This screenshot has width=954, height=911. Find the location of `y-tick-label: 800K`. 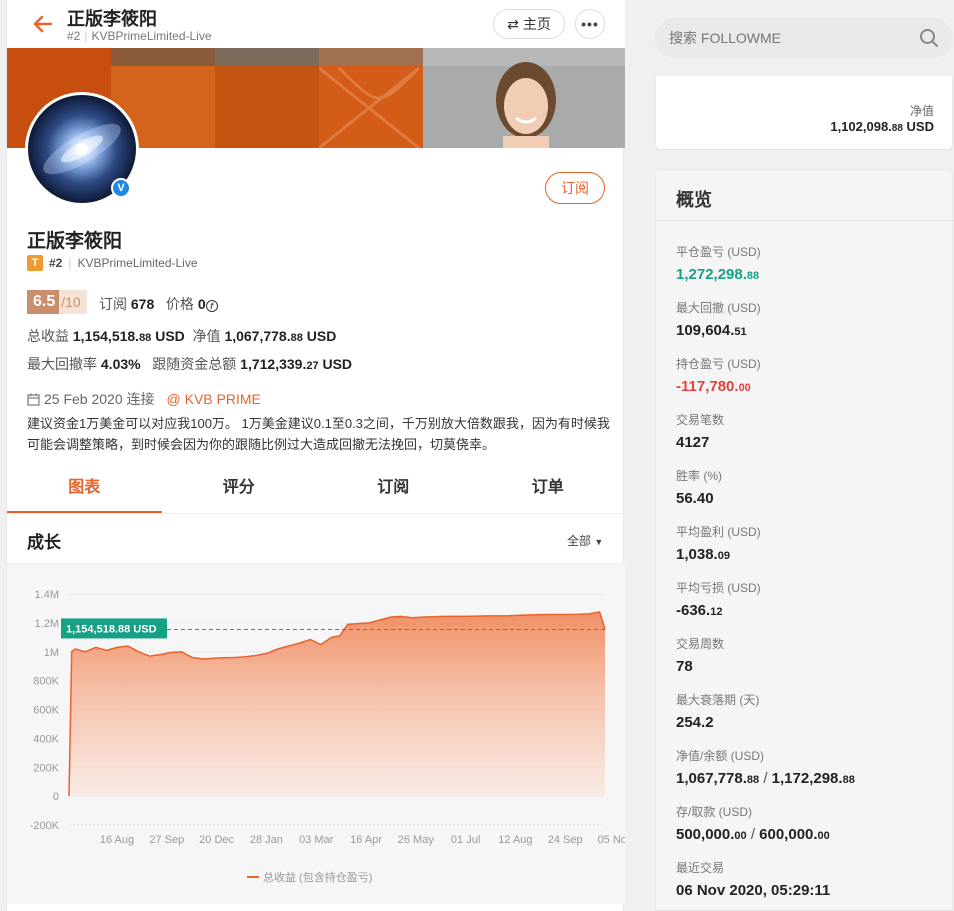

y-tick-label: 800K is located at coordinates (46, 682).